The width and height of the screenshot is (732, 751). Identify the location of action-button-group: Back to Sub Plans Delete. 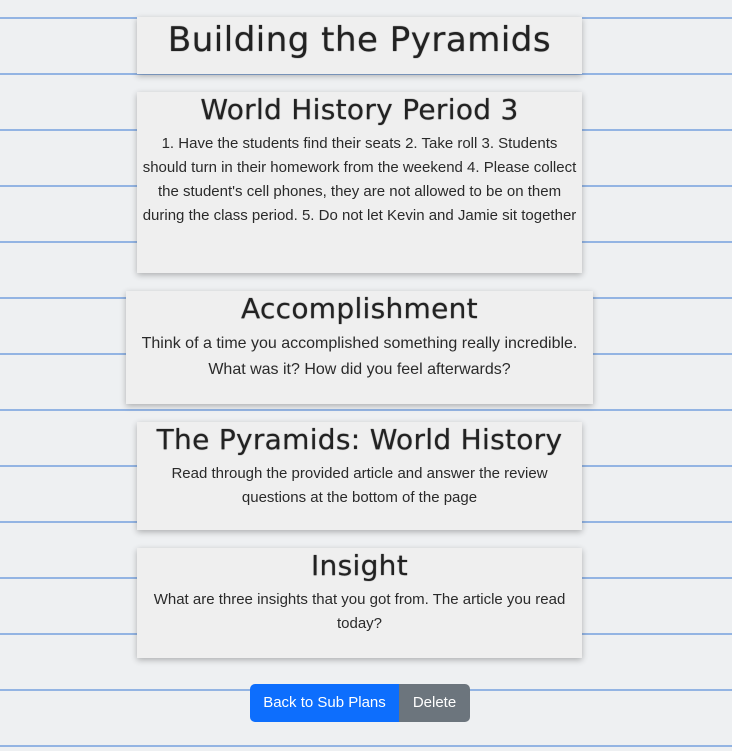
(360, 703).